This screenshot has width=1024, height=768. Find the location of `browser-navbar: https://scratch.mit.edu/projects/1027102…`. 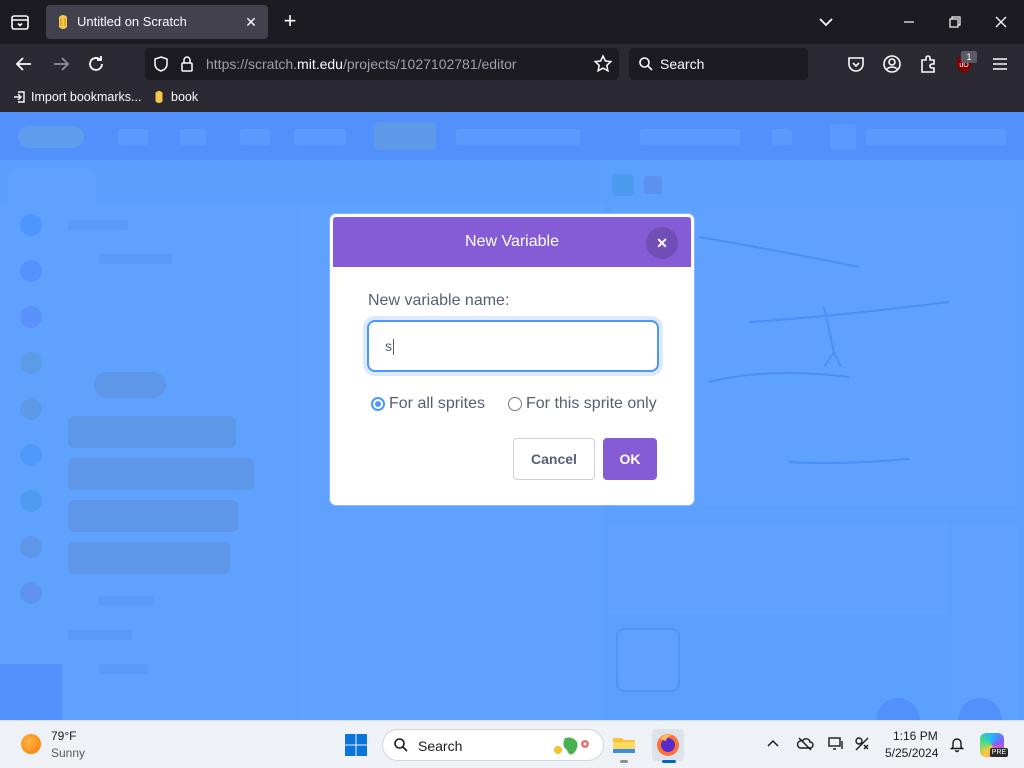

browser-navbar: https://scratch.mit.edu/projects/1027102… is located at coordinates (512, 64).